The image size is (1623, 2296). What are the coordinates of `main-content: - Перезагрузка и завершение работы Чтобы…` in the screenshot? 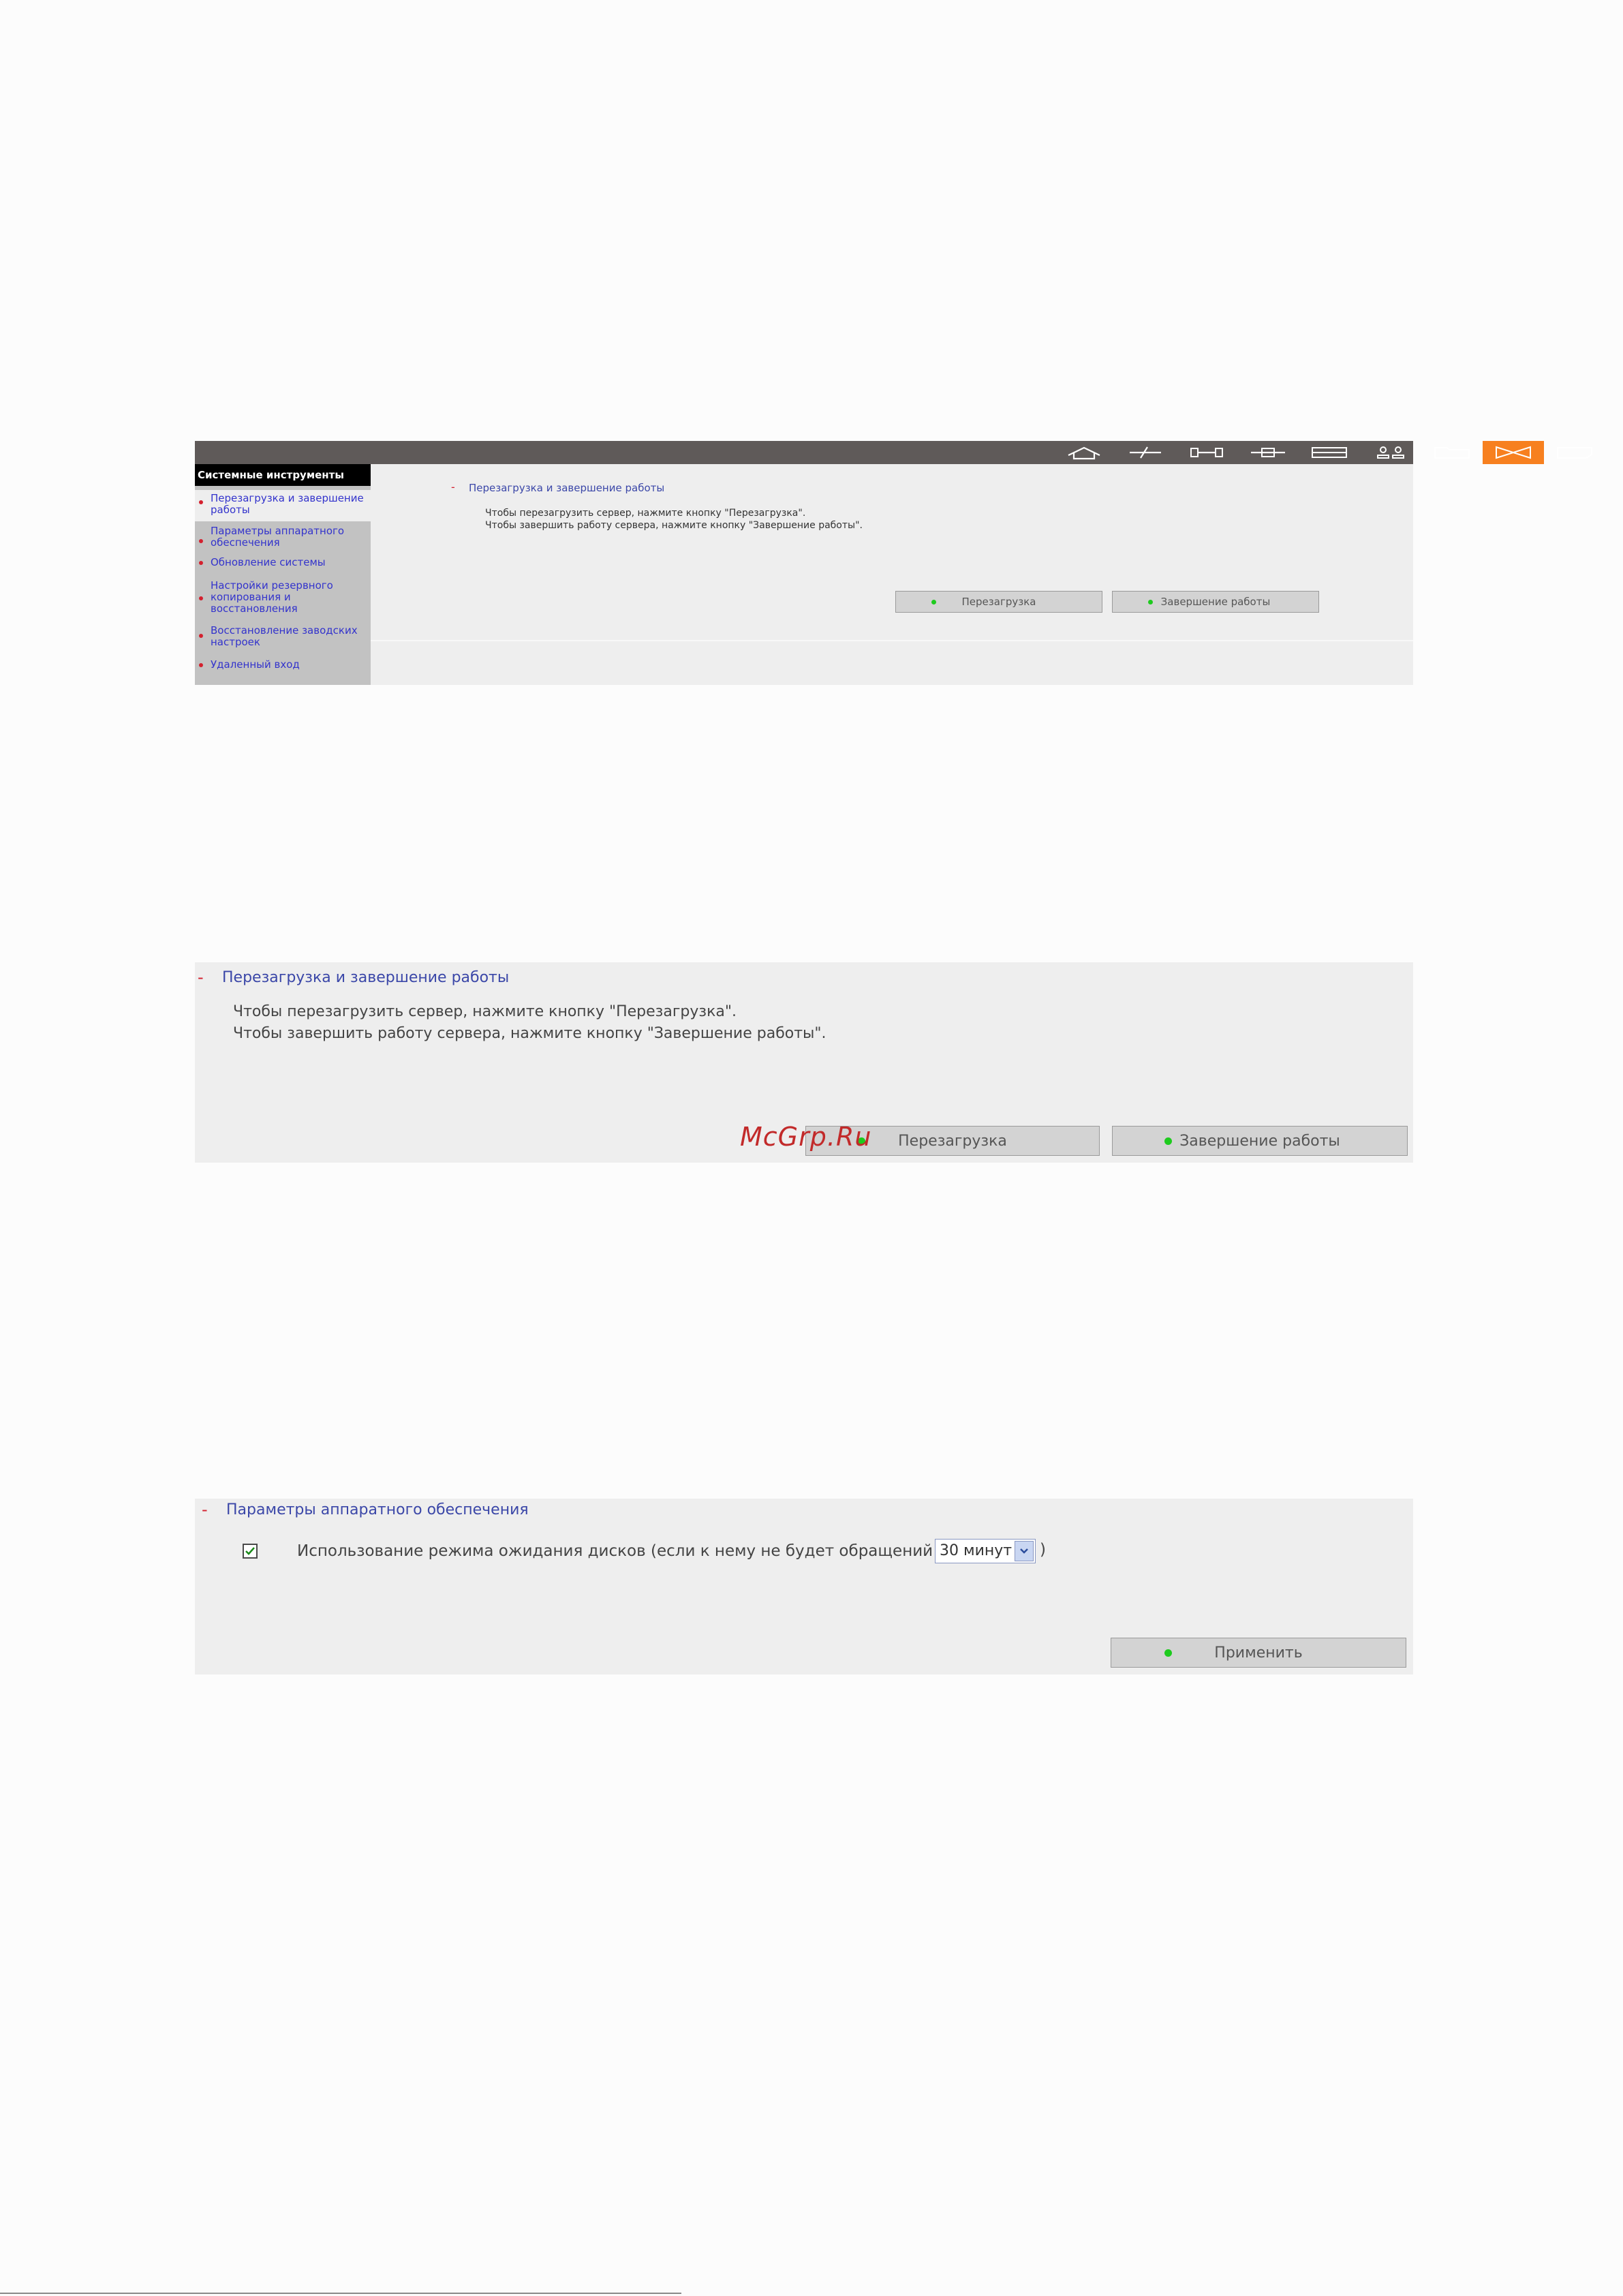 It's located at (892, 574).